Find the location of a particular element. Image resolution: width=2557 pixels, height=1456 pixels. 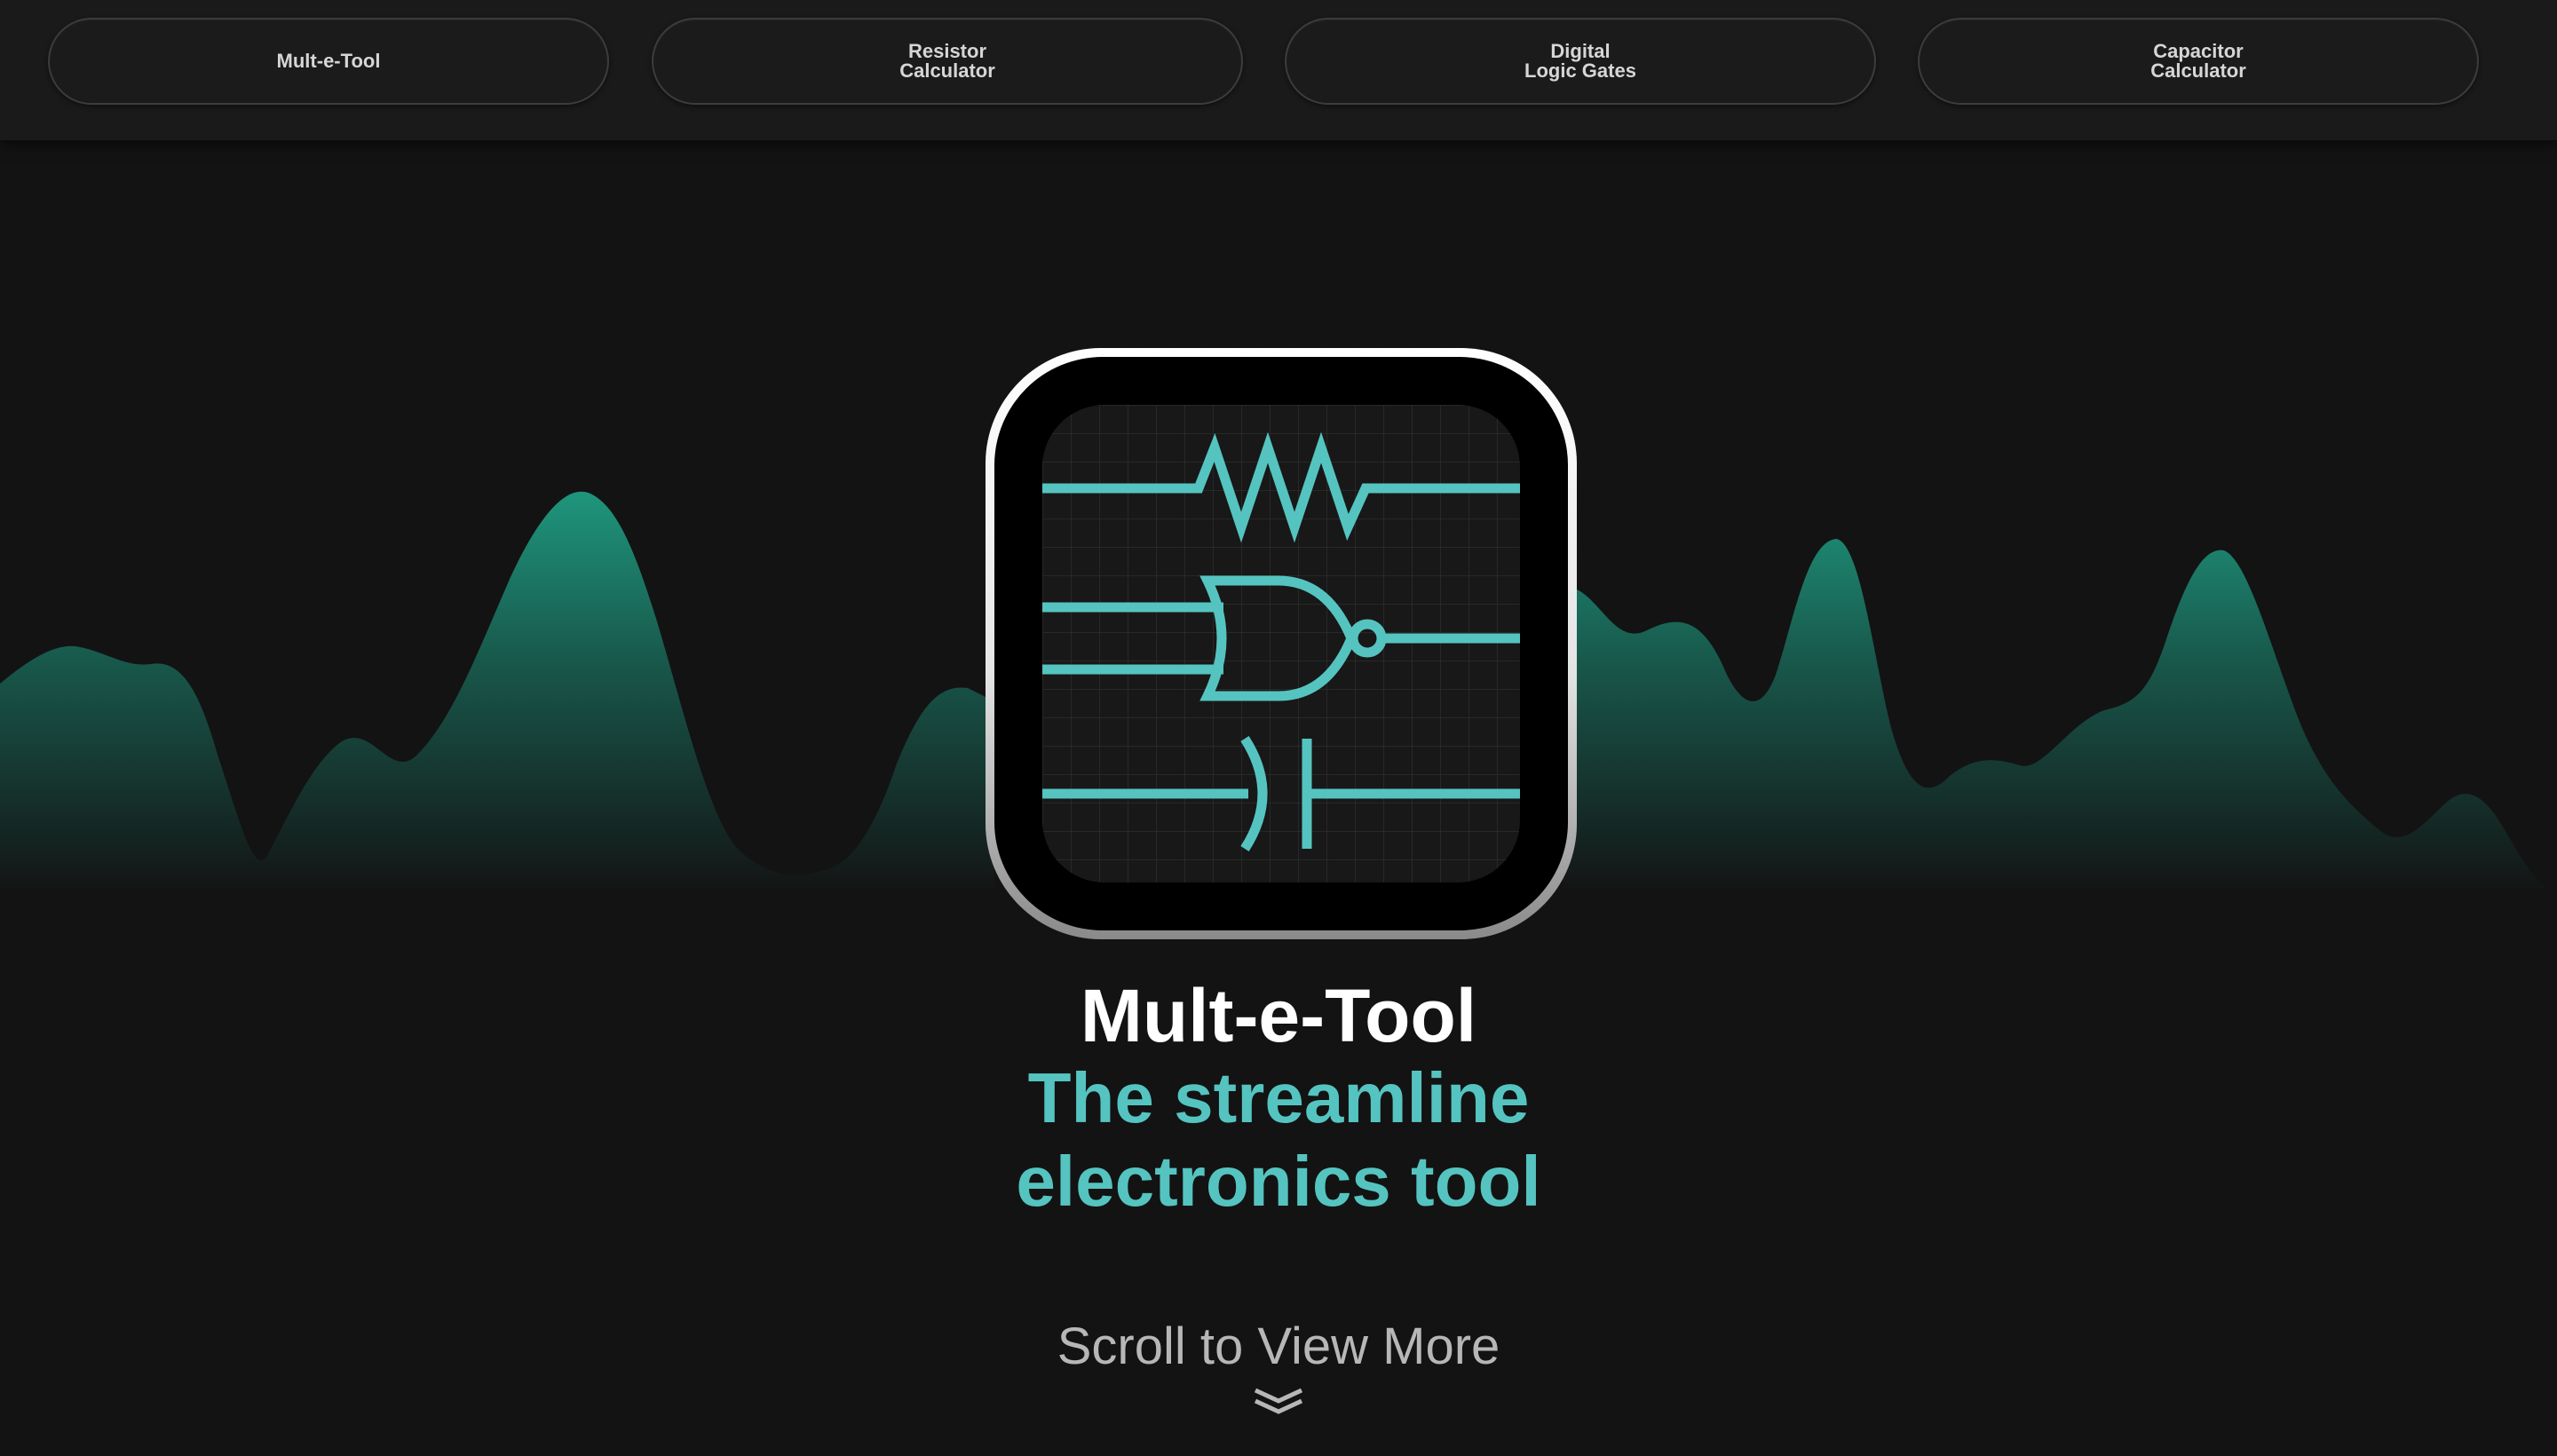

hero-tagline: The streamline electronics tool is located at coordinates (1278, 1139).